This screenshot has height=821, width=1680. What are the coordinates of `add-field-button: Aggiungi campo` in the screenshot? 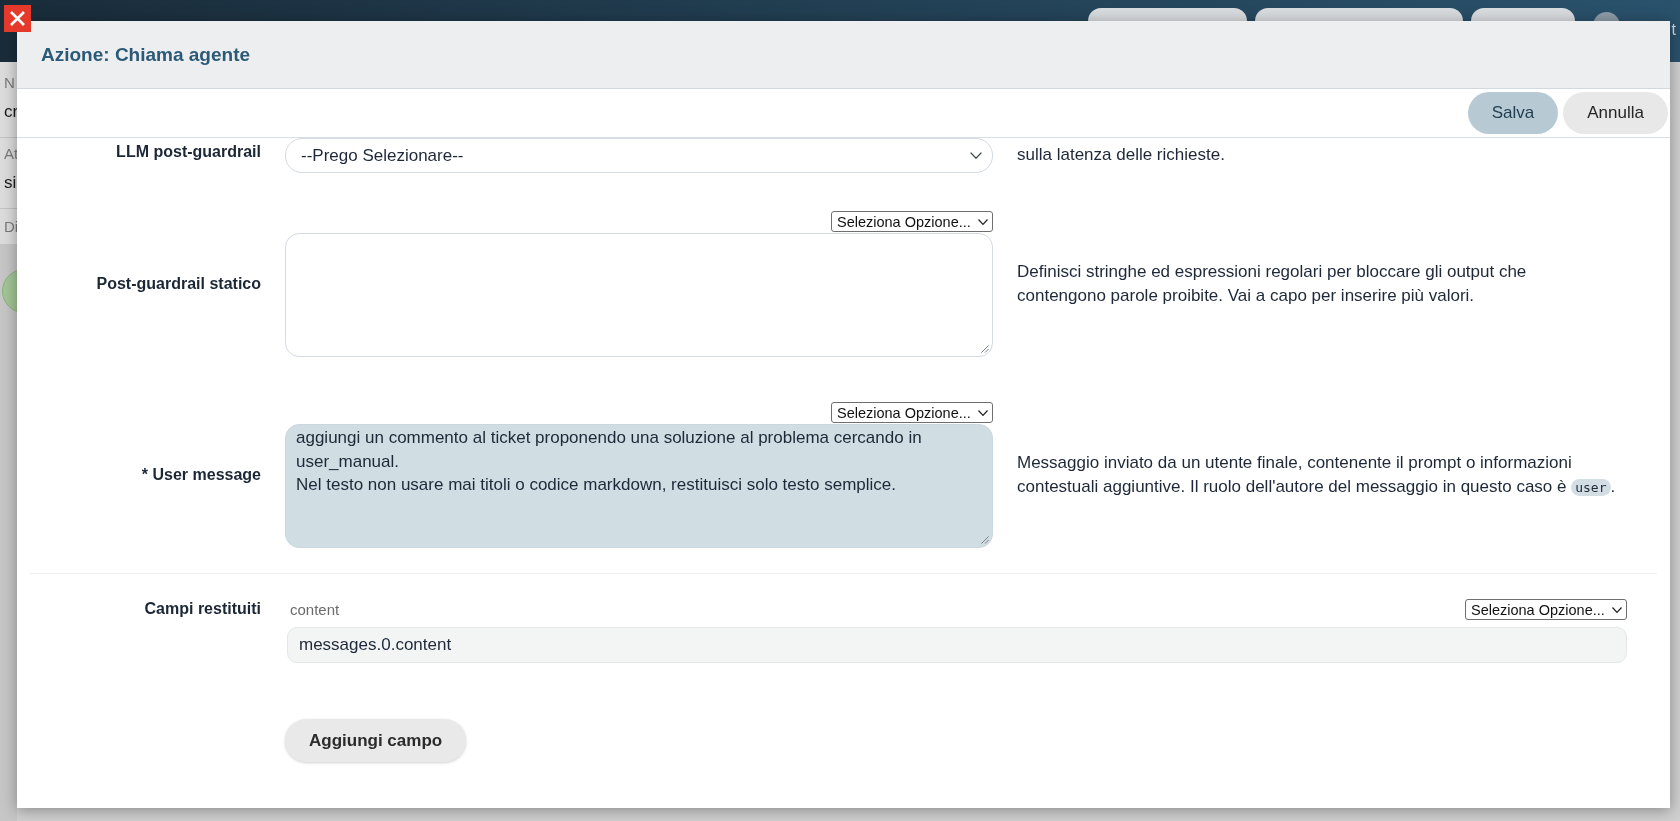 It's located at (376, 740).